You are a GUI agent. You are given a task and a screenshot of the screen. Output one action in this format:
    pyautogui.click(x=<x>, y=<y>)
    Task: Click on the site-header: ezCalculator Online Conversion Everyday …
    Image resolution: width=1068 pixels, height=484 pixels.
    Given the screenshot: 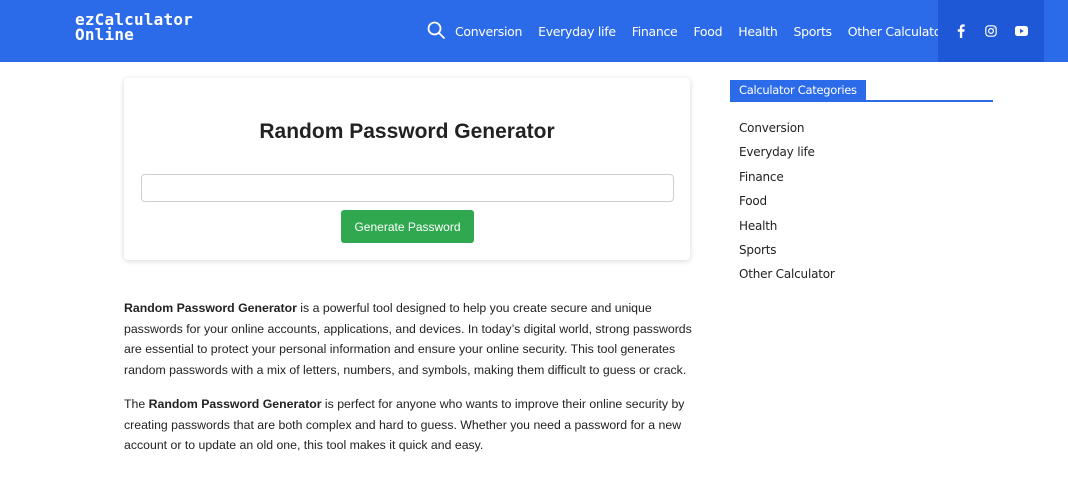 What is the action you would take?
    pyautogui.click(x=534, y=31)
    